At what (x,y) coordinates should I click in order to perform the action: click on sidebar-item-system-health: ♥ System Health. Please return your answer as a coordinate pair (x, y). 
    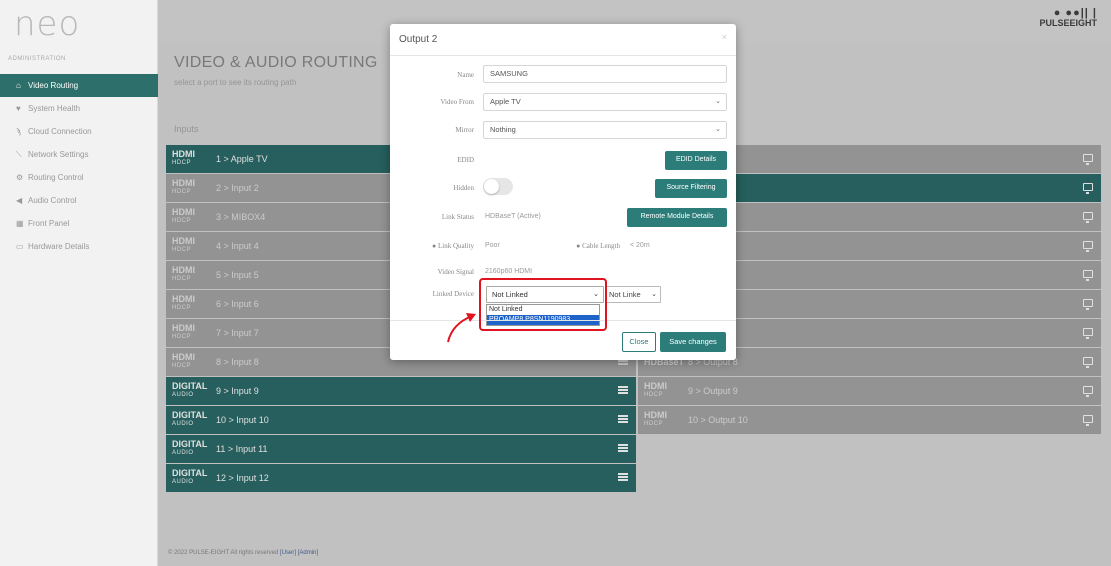
    Looking at the image, I should click on (79, 108).